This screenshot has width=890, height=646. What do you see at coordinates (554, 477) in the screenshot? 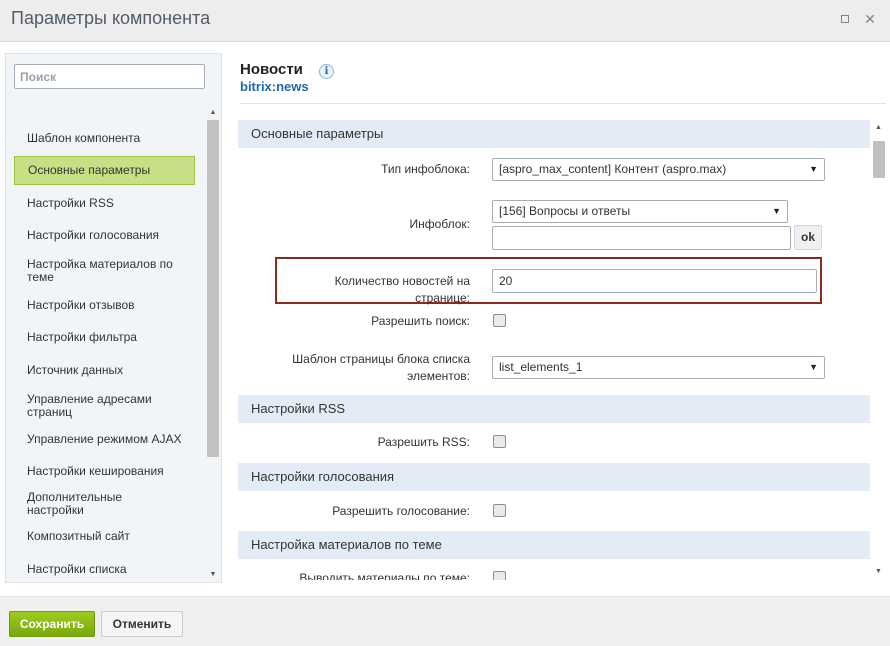
I see `section-voting: Настройки голосования` at bounding box center [554, 477].